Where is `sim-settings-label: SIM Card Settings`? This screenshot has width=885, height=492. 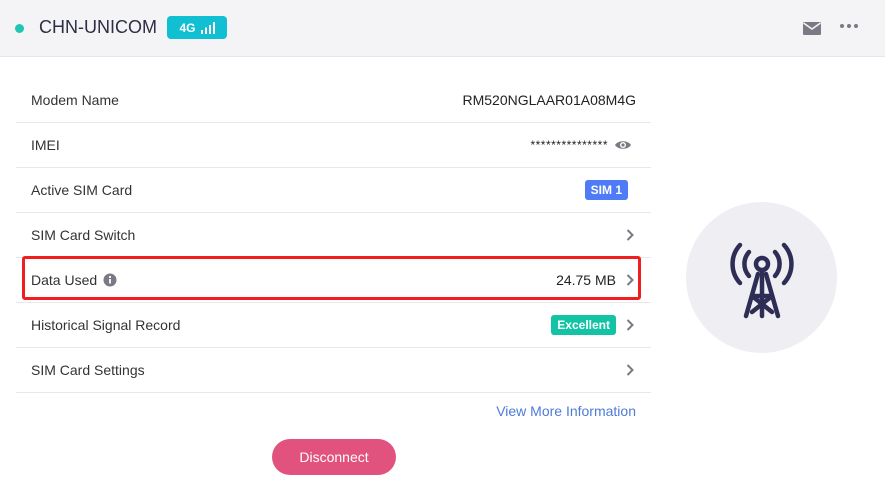 sim-settings-label: SIM Card Settings is located at coordinates (88, 370).